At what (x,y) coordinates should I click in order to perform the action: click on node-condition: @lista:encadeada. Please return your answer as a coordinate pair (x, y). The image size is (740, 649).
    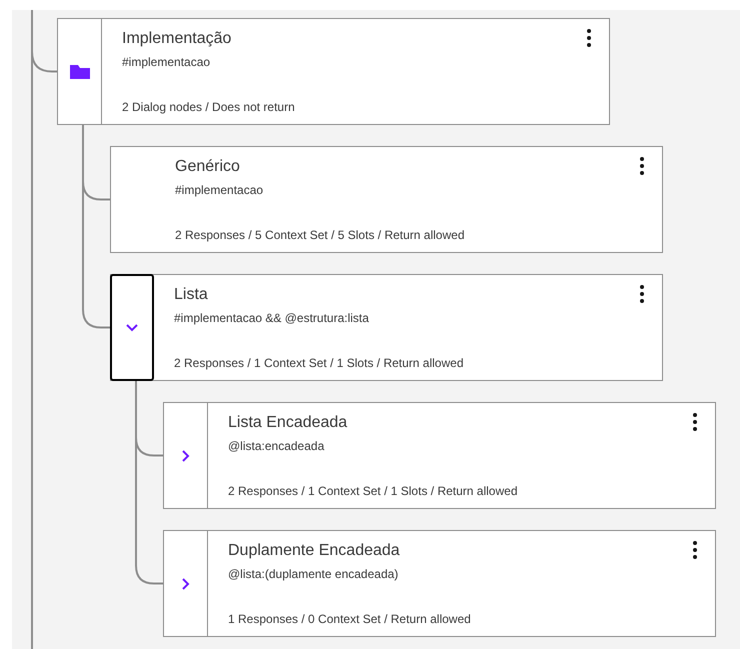
    Looking at the image, I should click on (276, 446).